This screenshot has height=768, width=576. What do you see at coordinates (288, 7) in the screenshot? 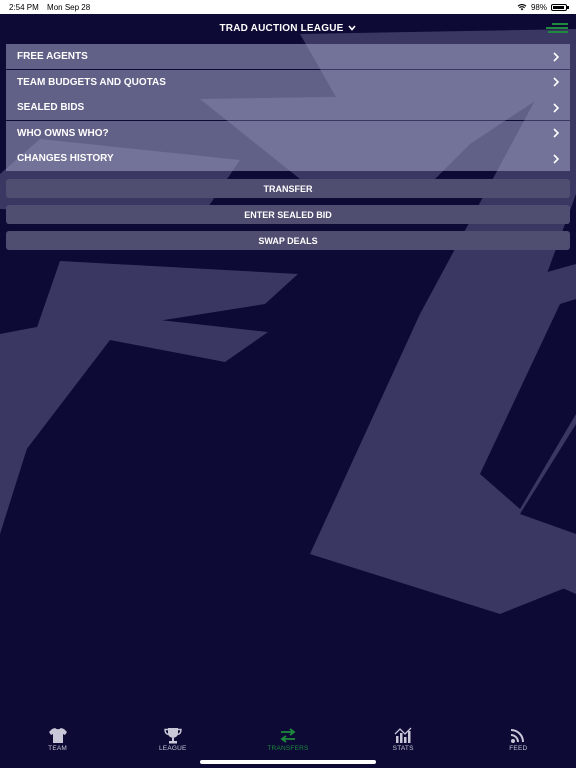
I see `status-bar: 2:54 PM Mon Sep 28 98%` at bounding box center [288, 7].